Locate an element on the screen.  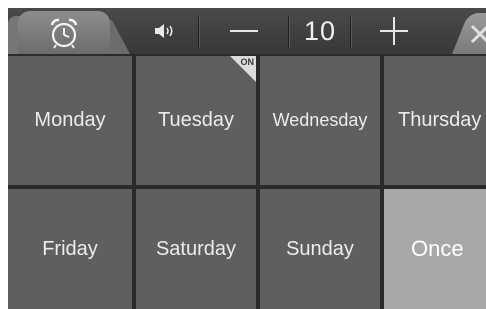
day-saturday: Saturday is located at coordinates (196, 249).